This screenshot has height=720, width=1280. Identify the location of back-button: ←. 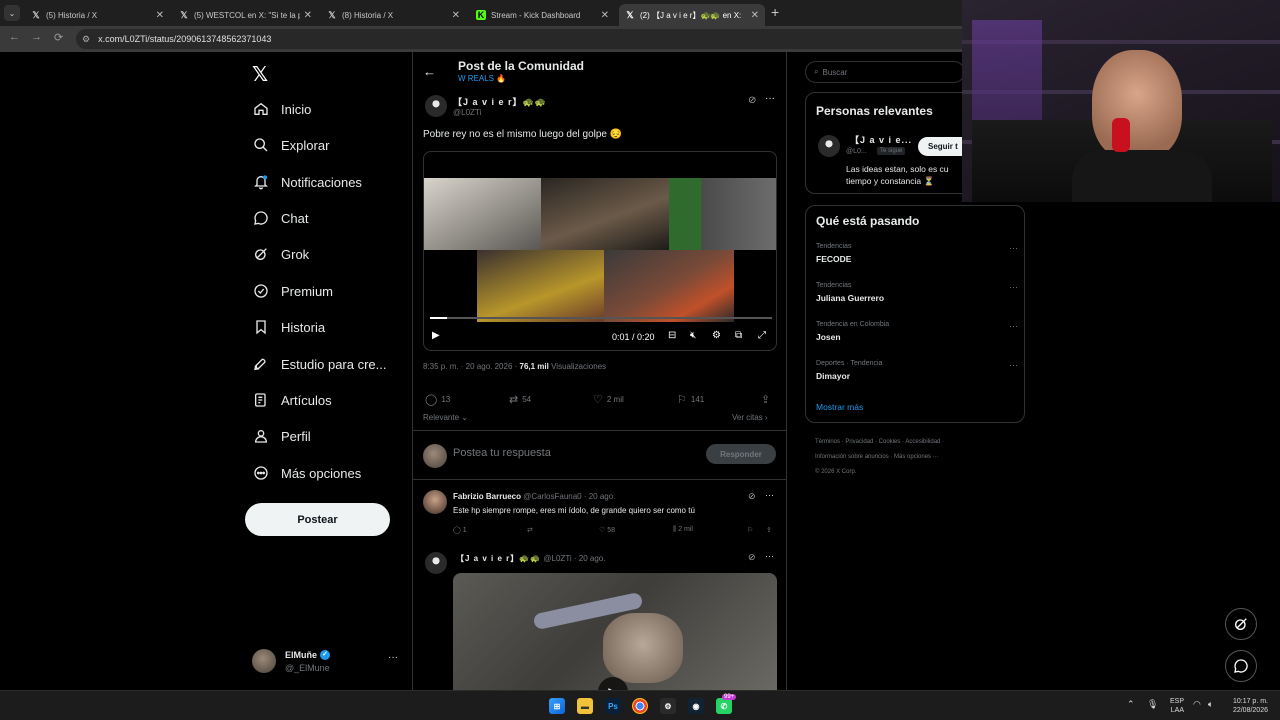
(14, 37).